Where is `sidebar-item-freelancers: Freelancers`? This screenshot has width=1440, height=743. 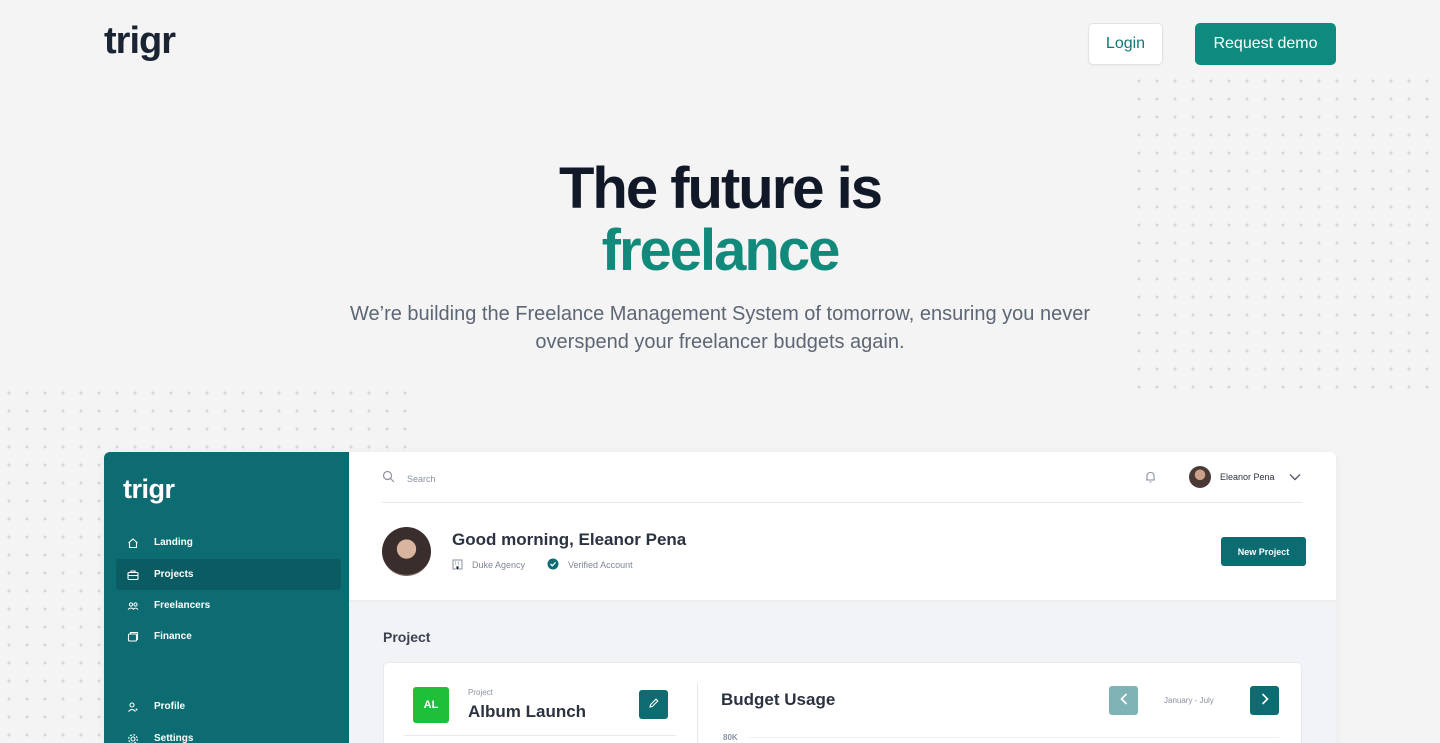 sidebar-item-freelancers: Freelancers is located at coordinates (228, 605).